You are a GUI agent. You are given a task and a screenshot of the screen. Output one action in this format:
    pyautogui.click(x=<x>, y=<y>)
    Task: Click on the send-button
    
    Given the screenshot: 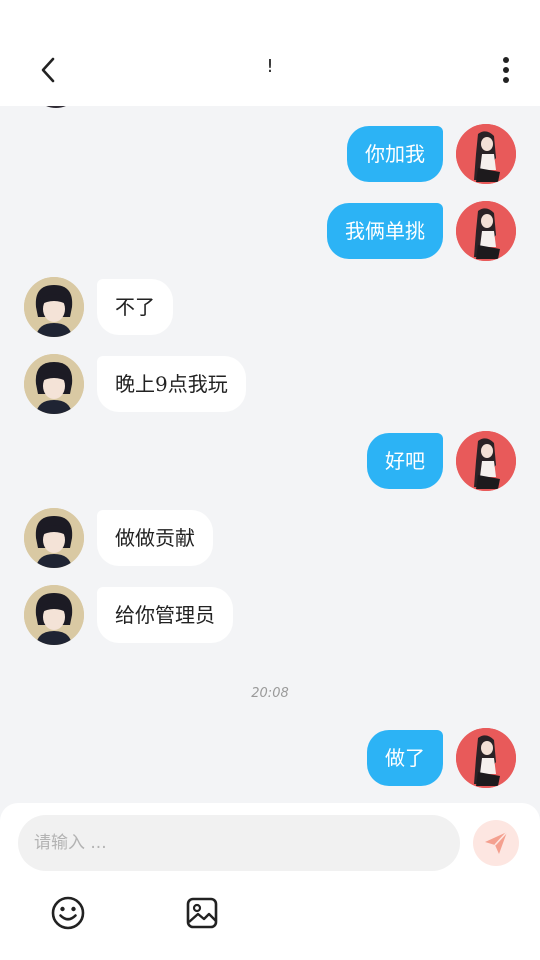 What is the action you would take?
    pyautogui.click(x=496, y=843)
    